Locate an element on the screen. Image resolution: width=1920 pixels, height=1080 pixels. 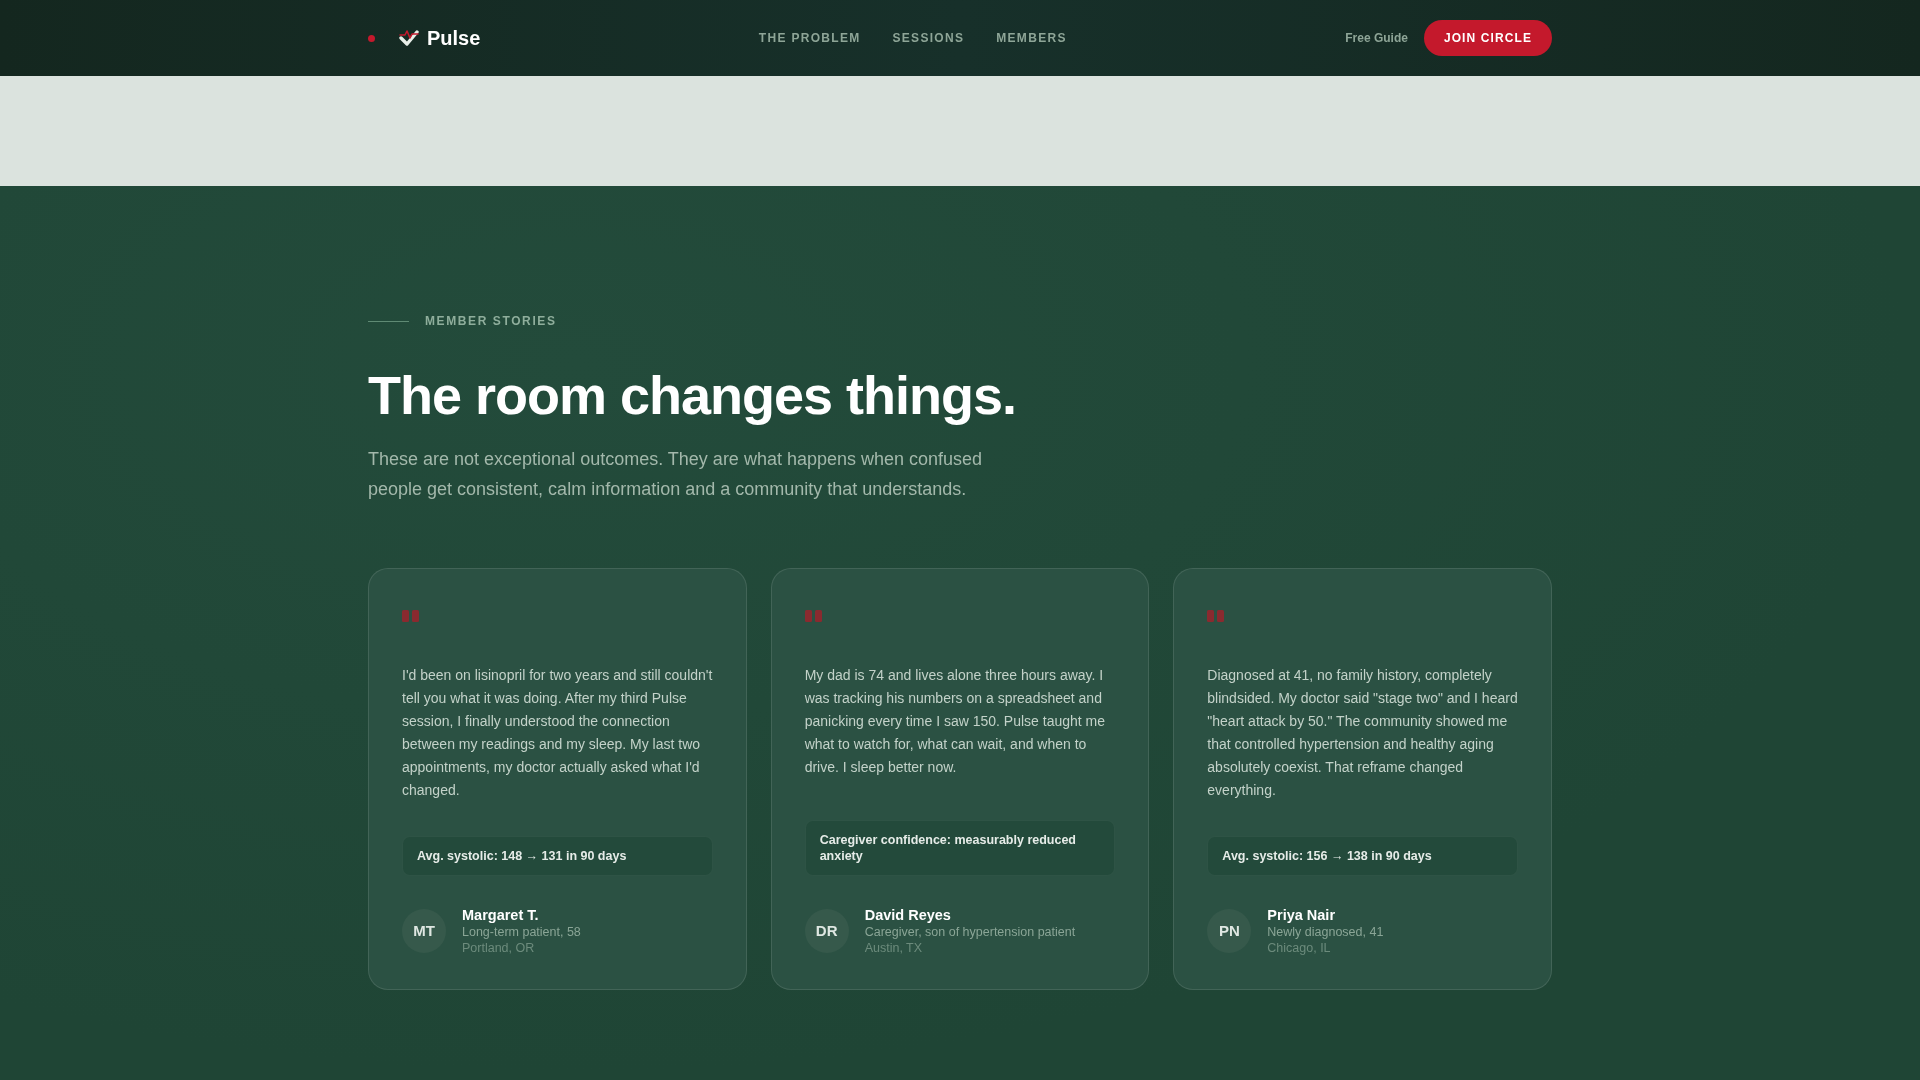
avatar-initials: PN is located at coordinates (1229, 931).